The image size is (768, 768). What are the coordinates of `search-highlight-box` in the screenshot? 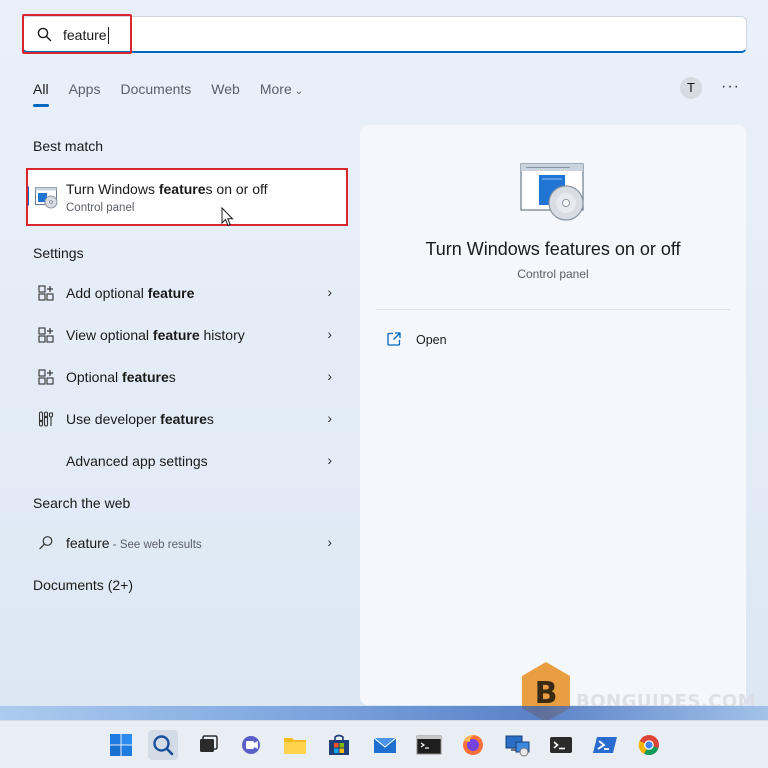 It's located at (77, 34).